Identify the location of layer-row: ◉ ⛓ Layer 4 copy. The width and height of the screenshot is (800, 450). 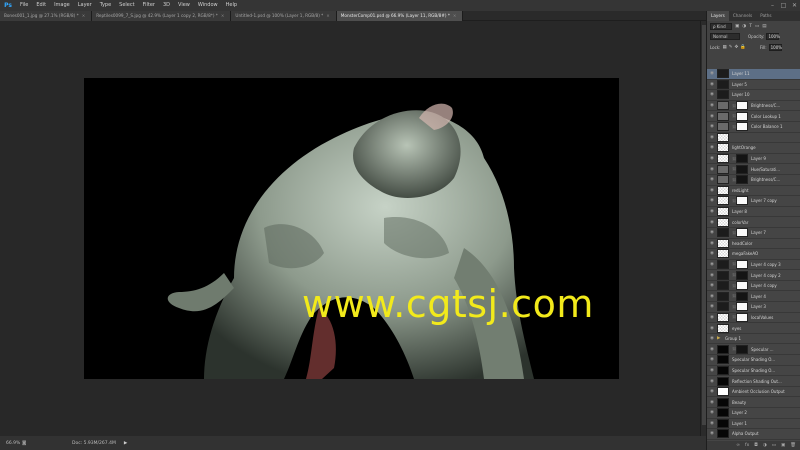
(753, 286).